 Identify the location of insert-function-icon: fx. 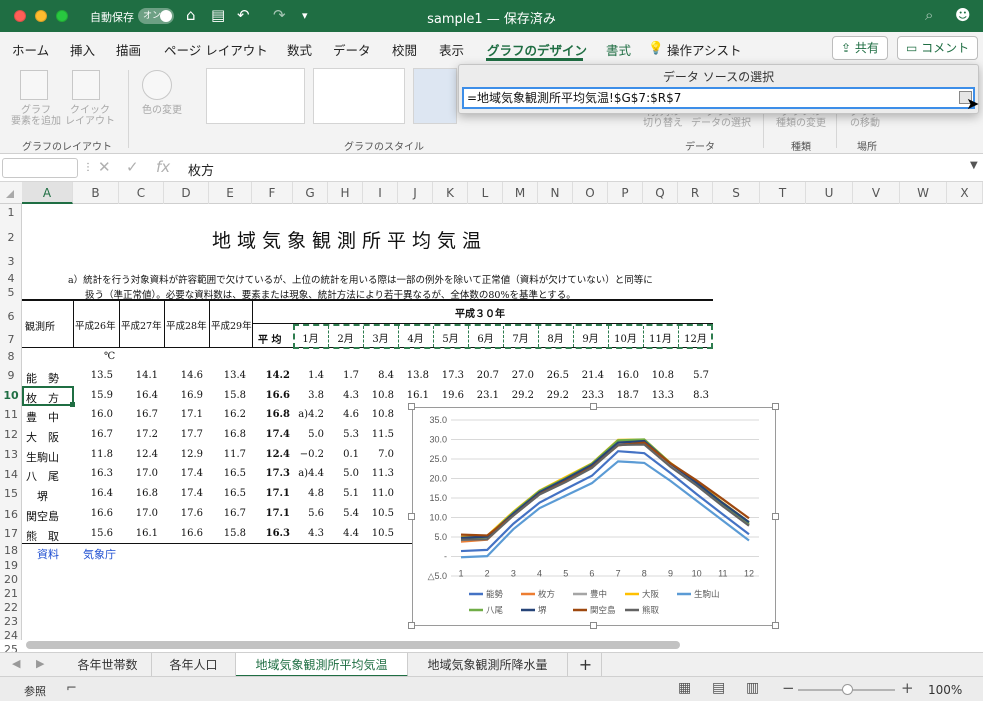
(163, 167).